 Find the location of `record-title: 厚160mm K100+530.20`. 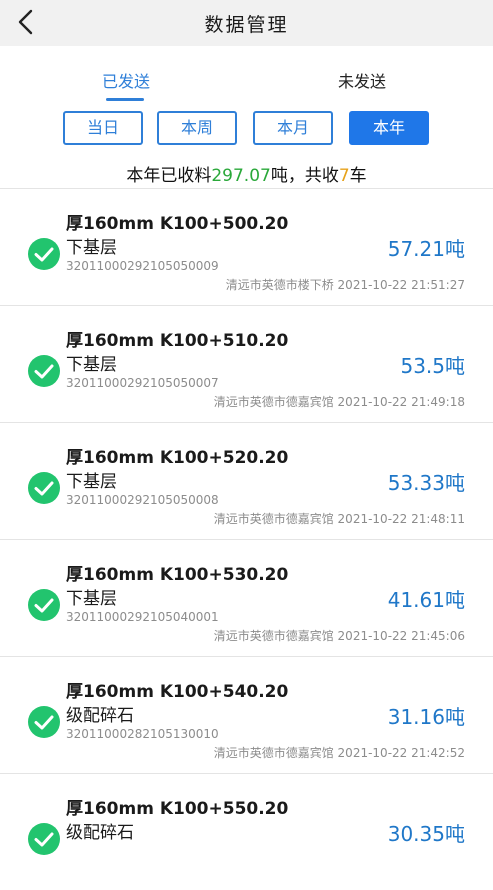

record-title: 厚160mm K100+530.20 is located at coordinates (177, 575).